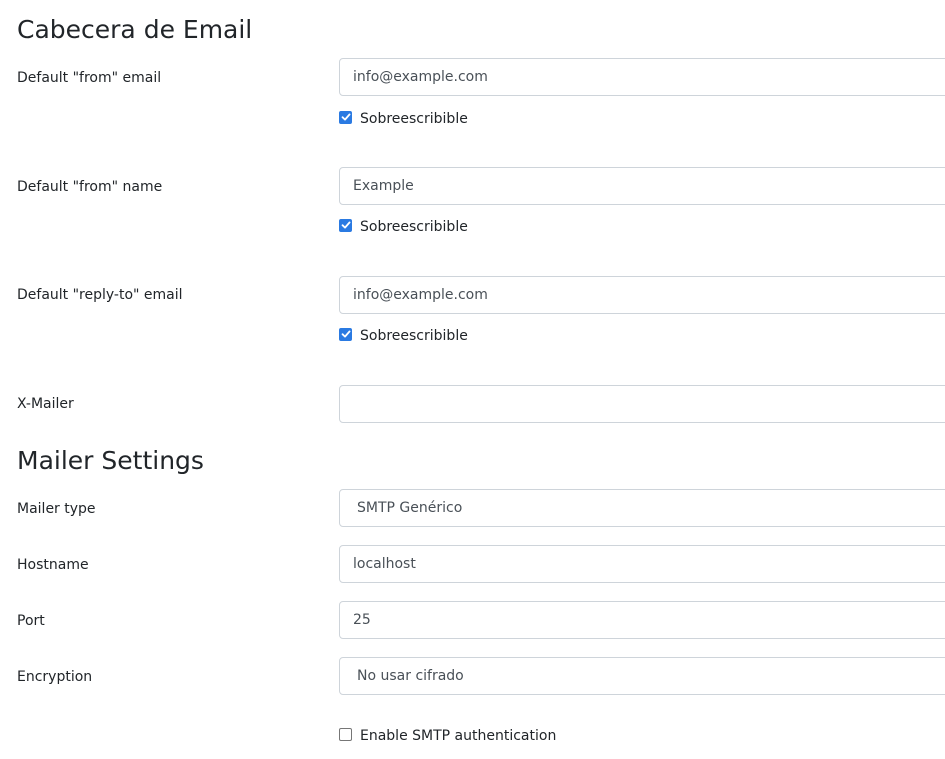 This screenshot has height=759, width=945. I want to click on port-input, so click(642, 620).